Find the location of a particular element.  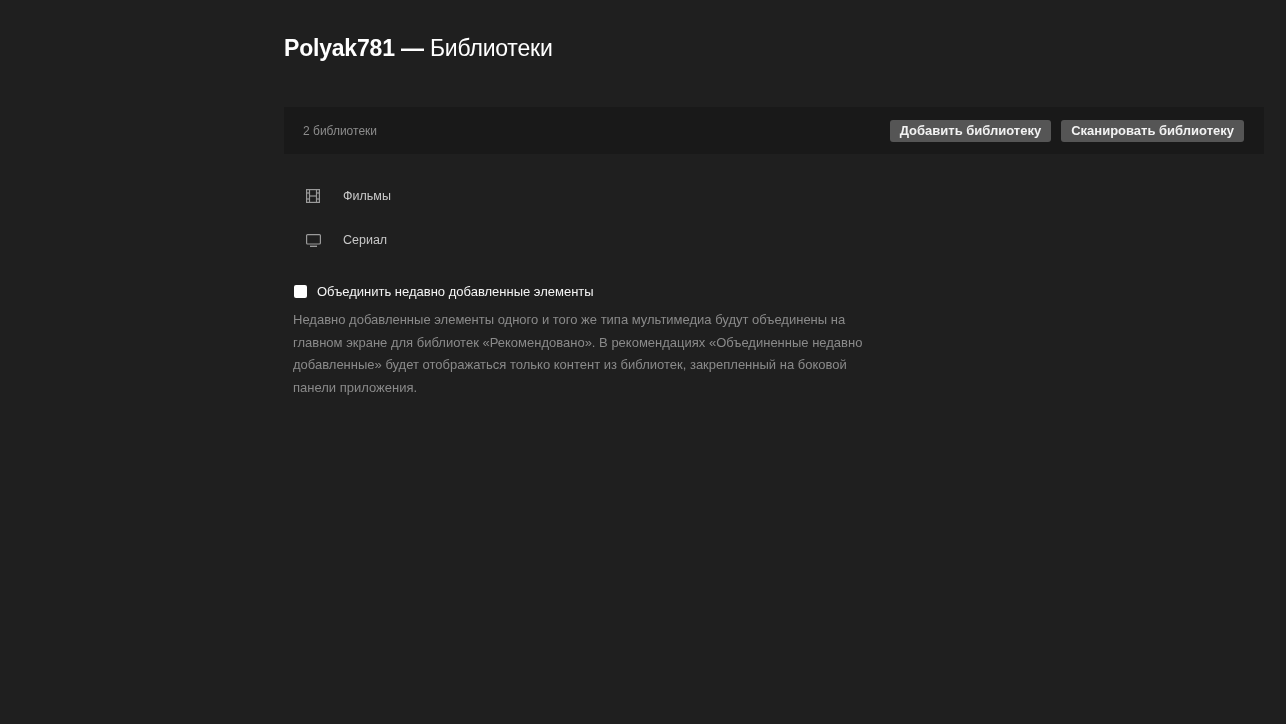

checkbox-label: Объединить недавно добавленные элементы is located at coordinates (455, 291).